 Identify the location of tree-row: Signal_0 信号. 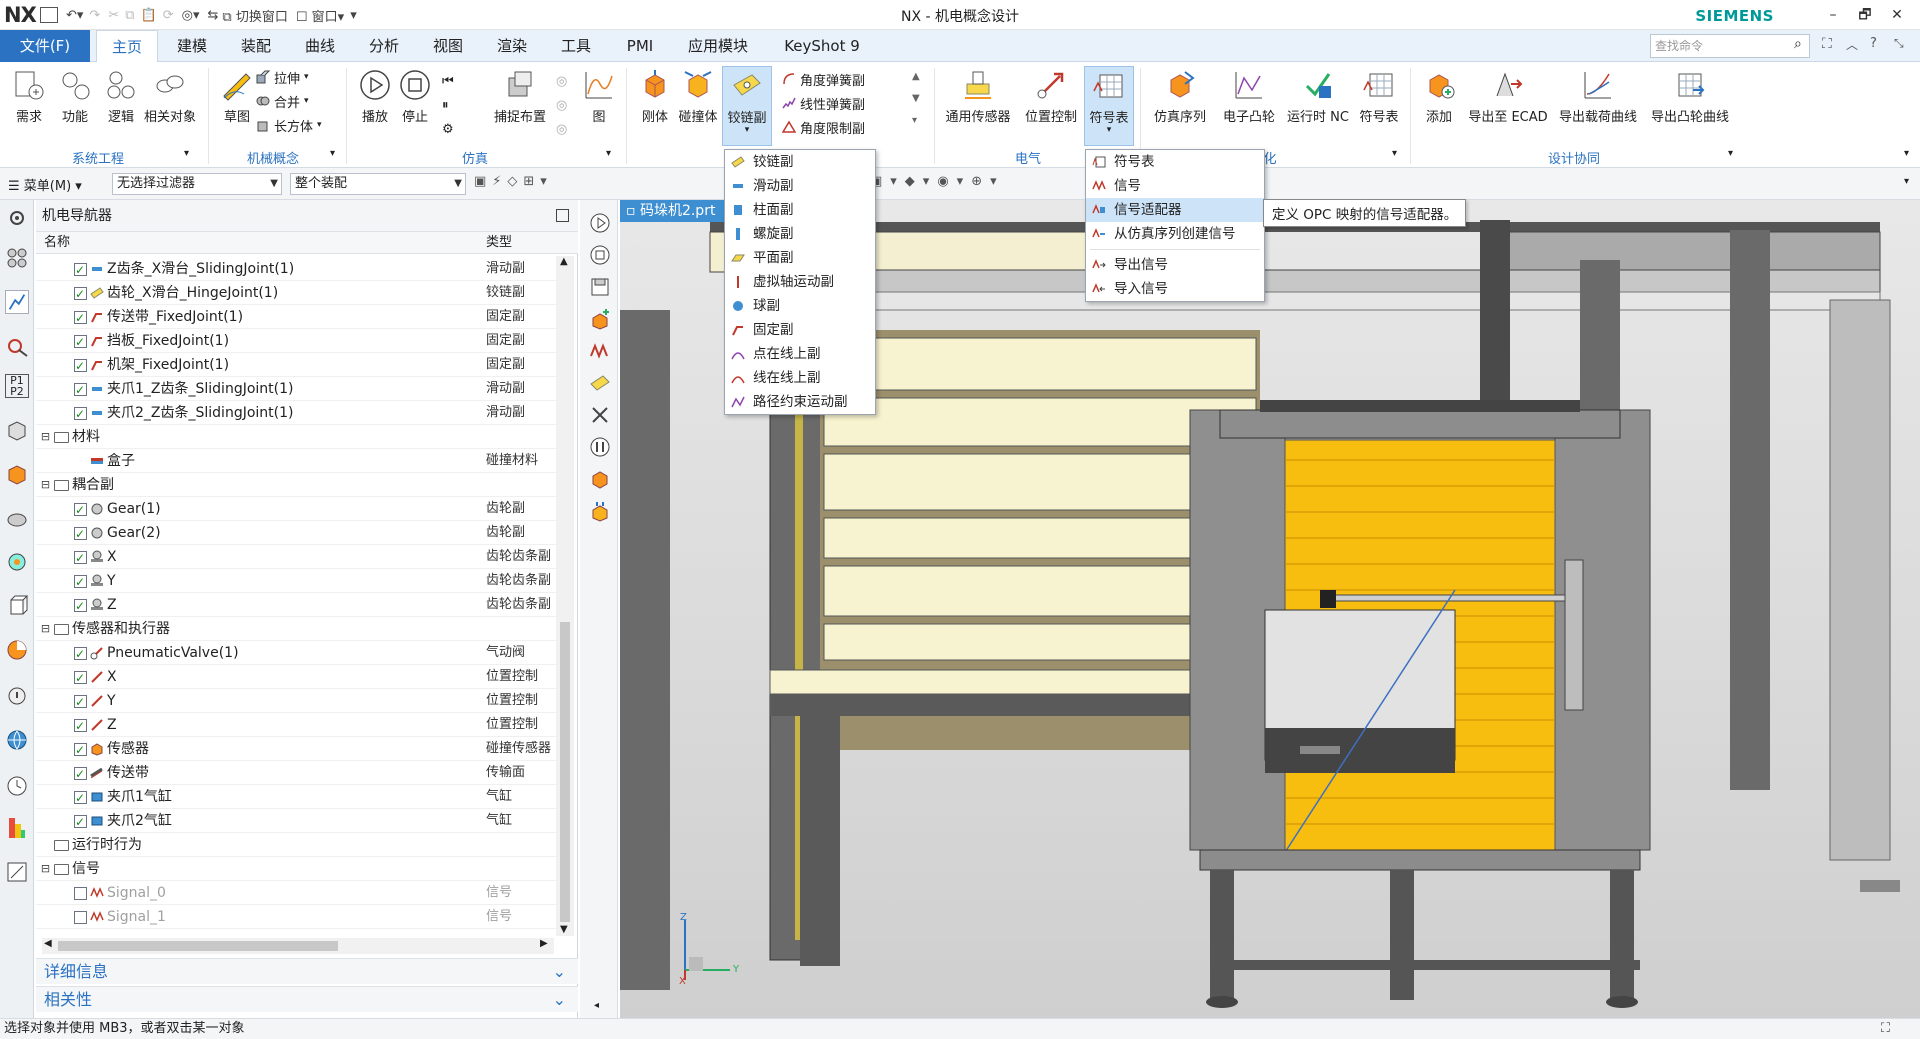
(296, 893).